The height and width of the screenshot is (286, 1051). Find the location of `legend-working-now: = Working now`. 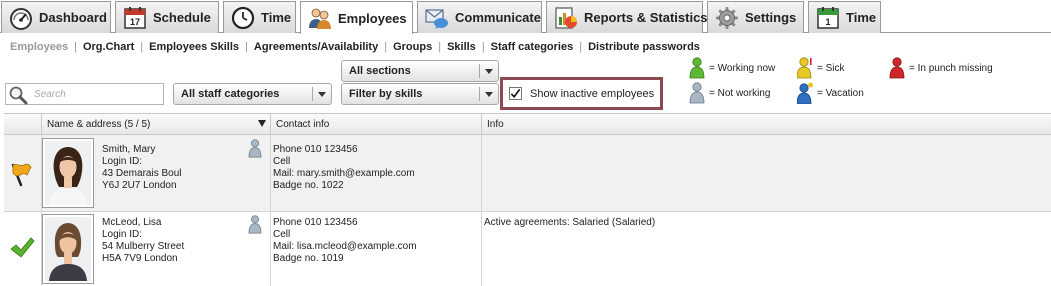

legend-working-now: = Working now is located at coordinates (732, 68).